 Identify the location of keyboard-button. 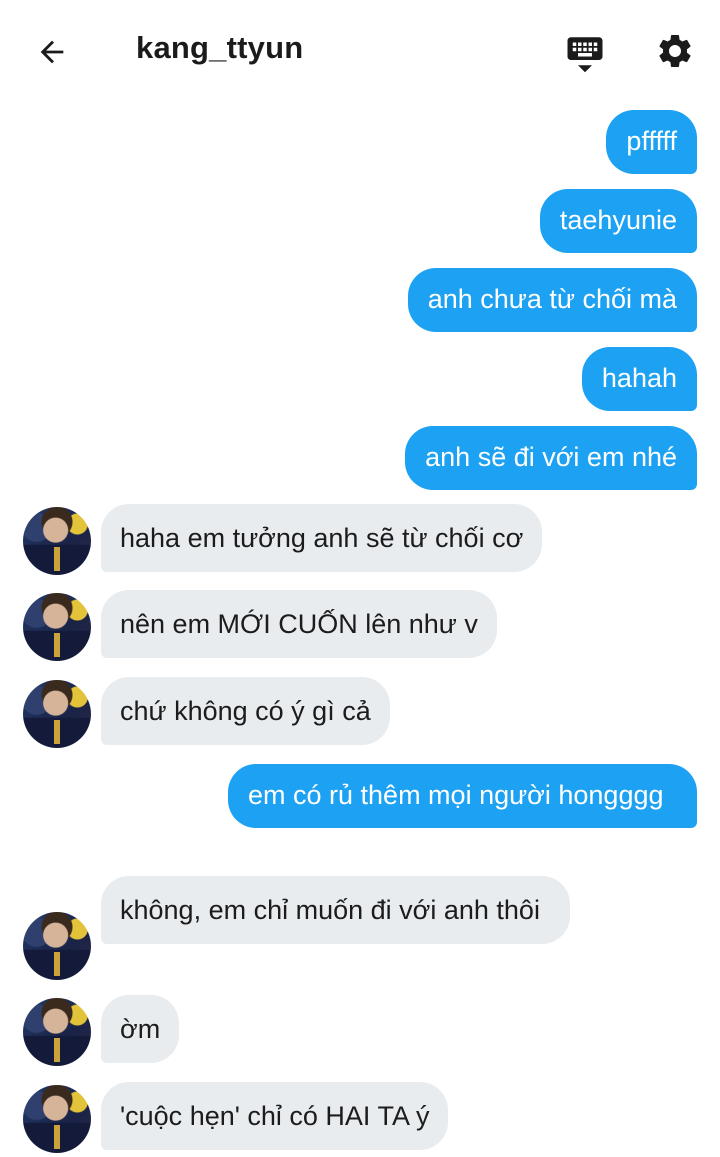
(585, 53).